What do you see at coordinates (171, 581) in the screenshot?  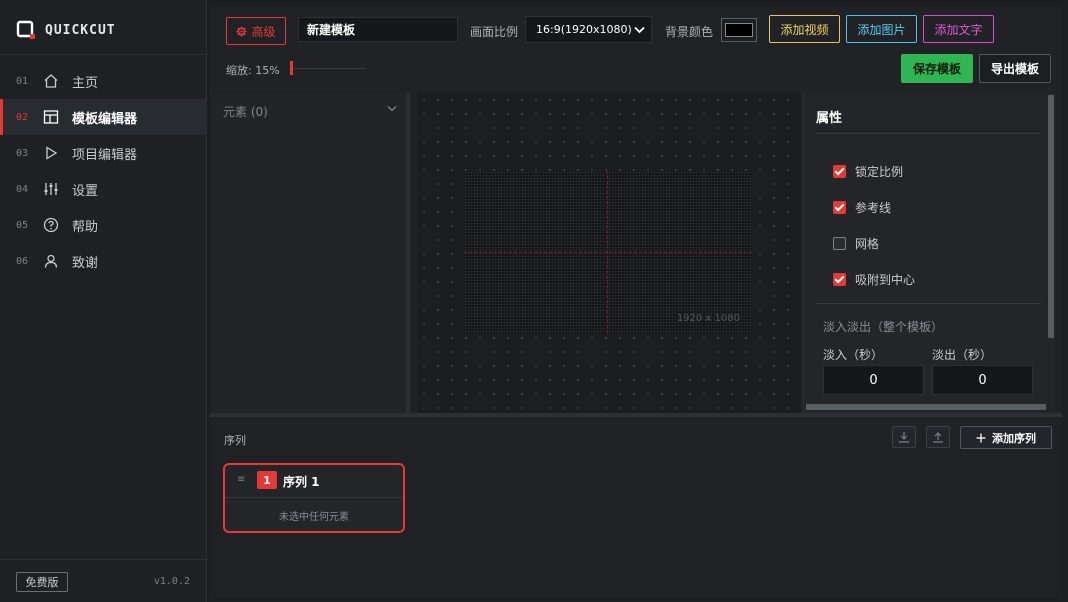 I see `version-label: v1.0.2` at bounding box center [171, 581].